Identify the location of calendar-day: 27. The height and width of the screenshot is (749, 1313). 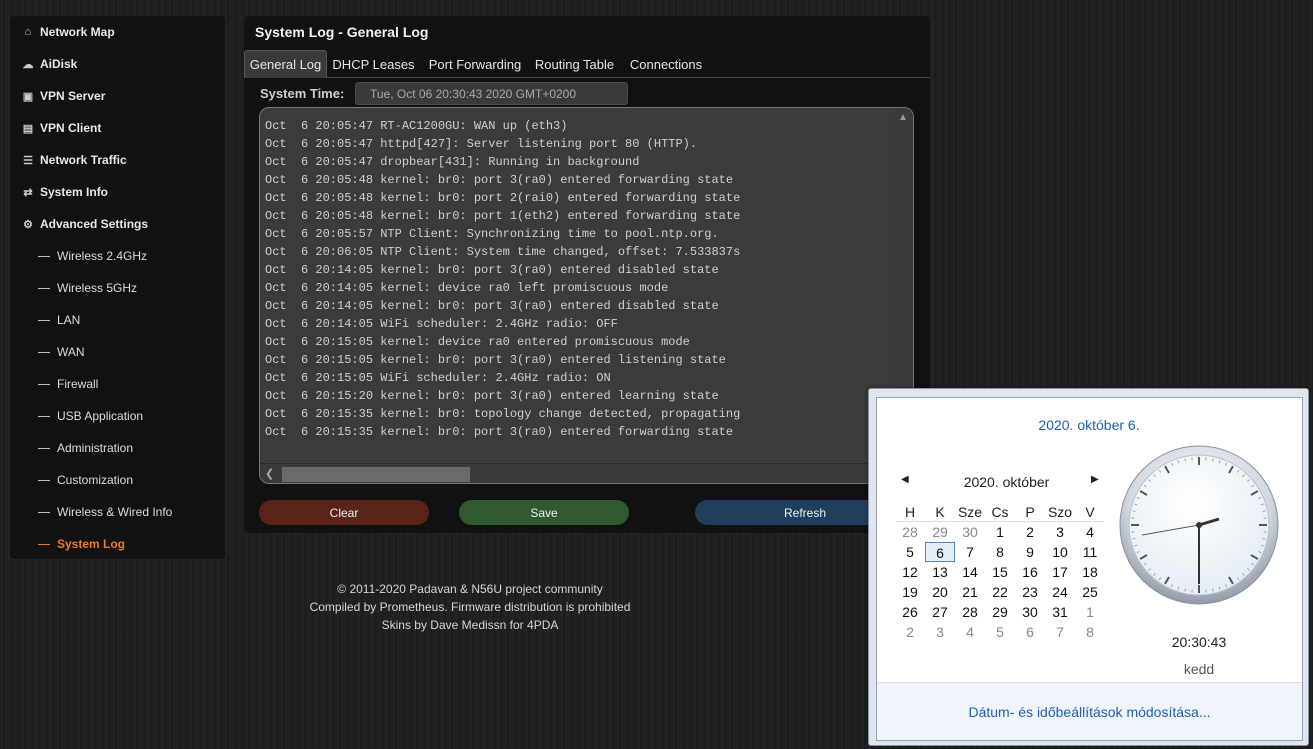
(940, 612).